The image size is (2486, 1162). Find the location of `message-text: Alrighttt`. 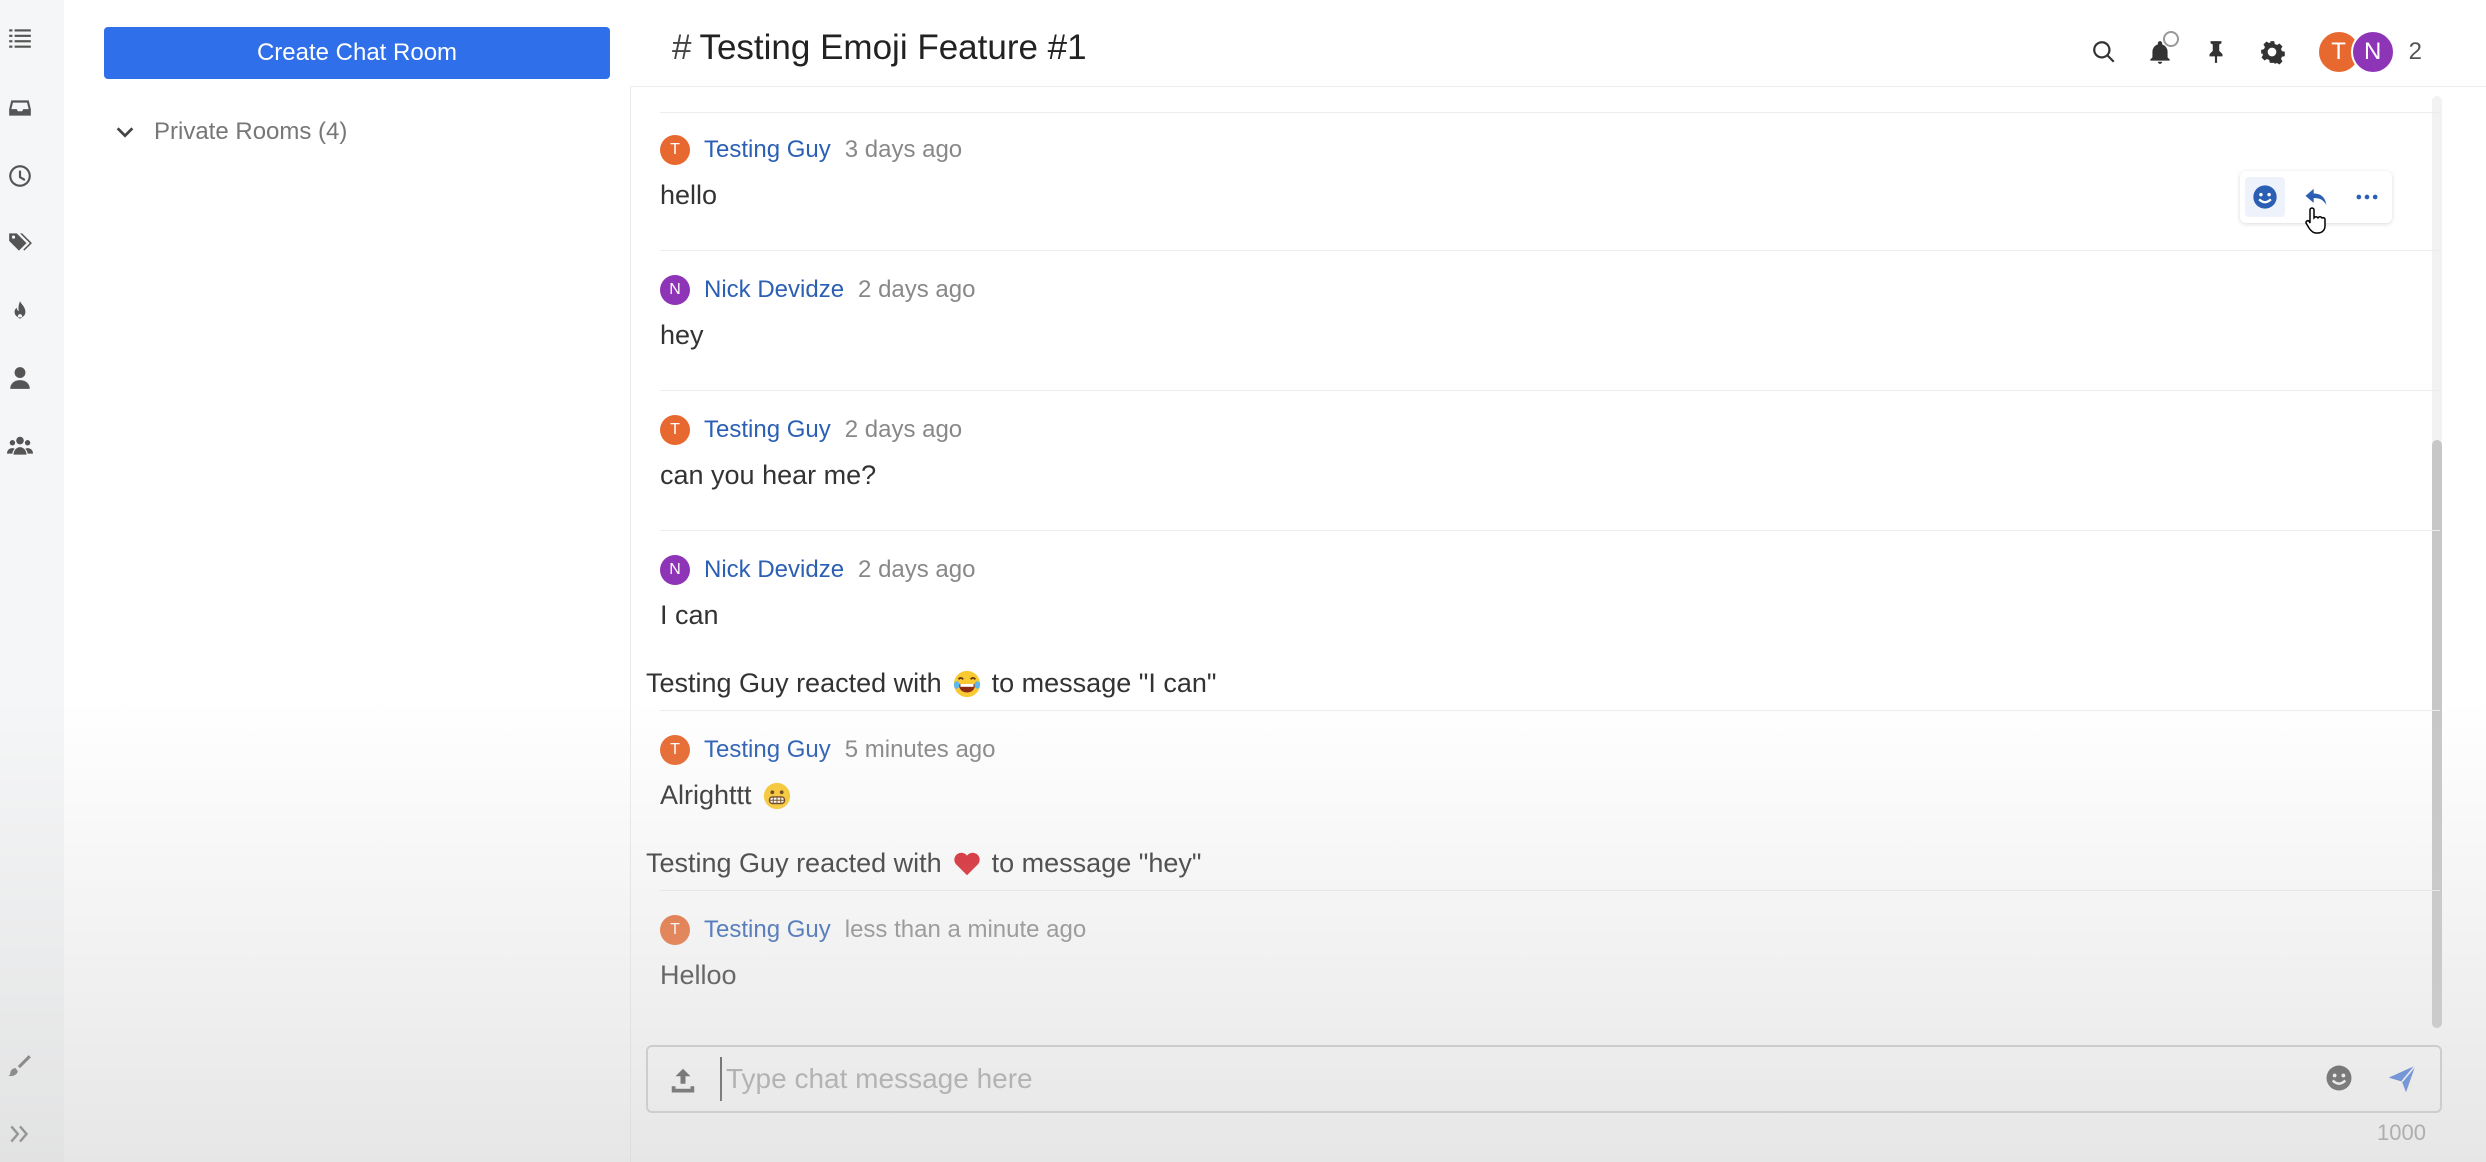

message-text: Alrighttt is located at coordinates (706, 795).